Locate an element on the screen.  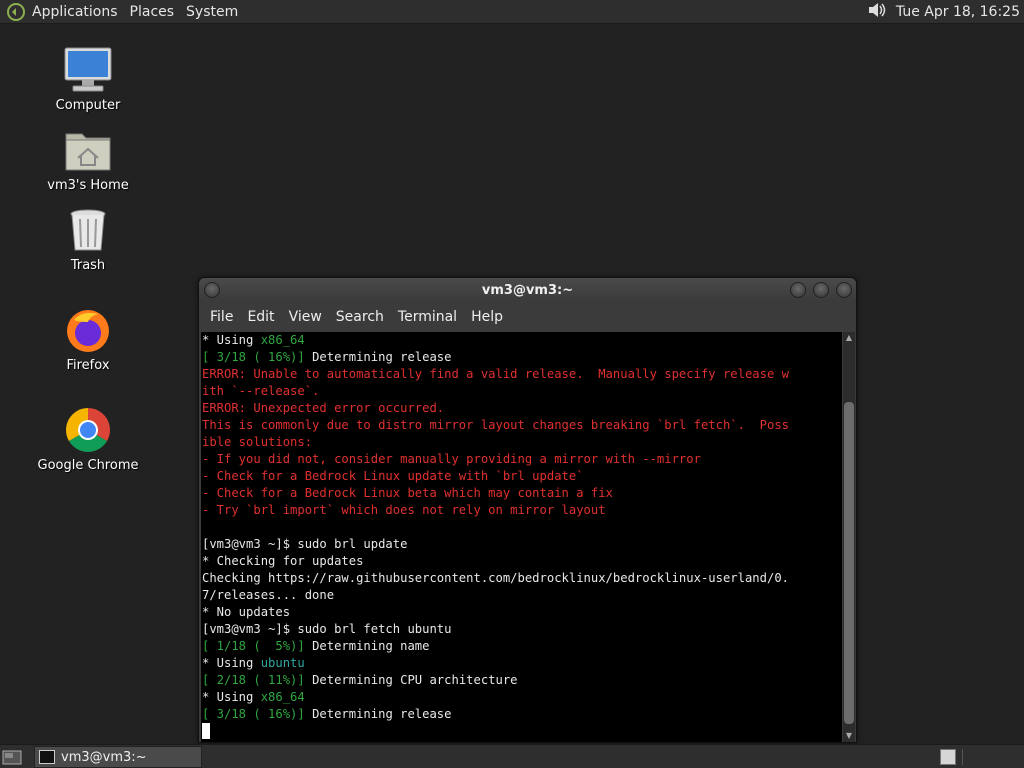
menu-file: File is located at coordinates (221, 317).